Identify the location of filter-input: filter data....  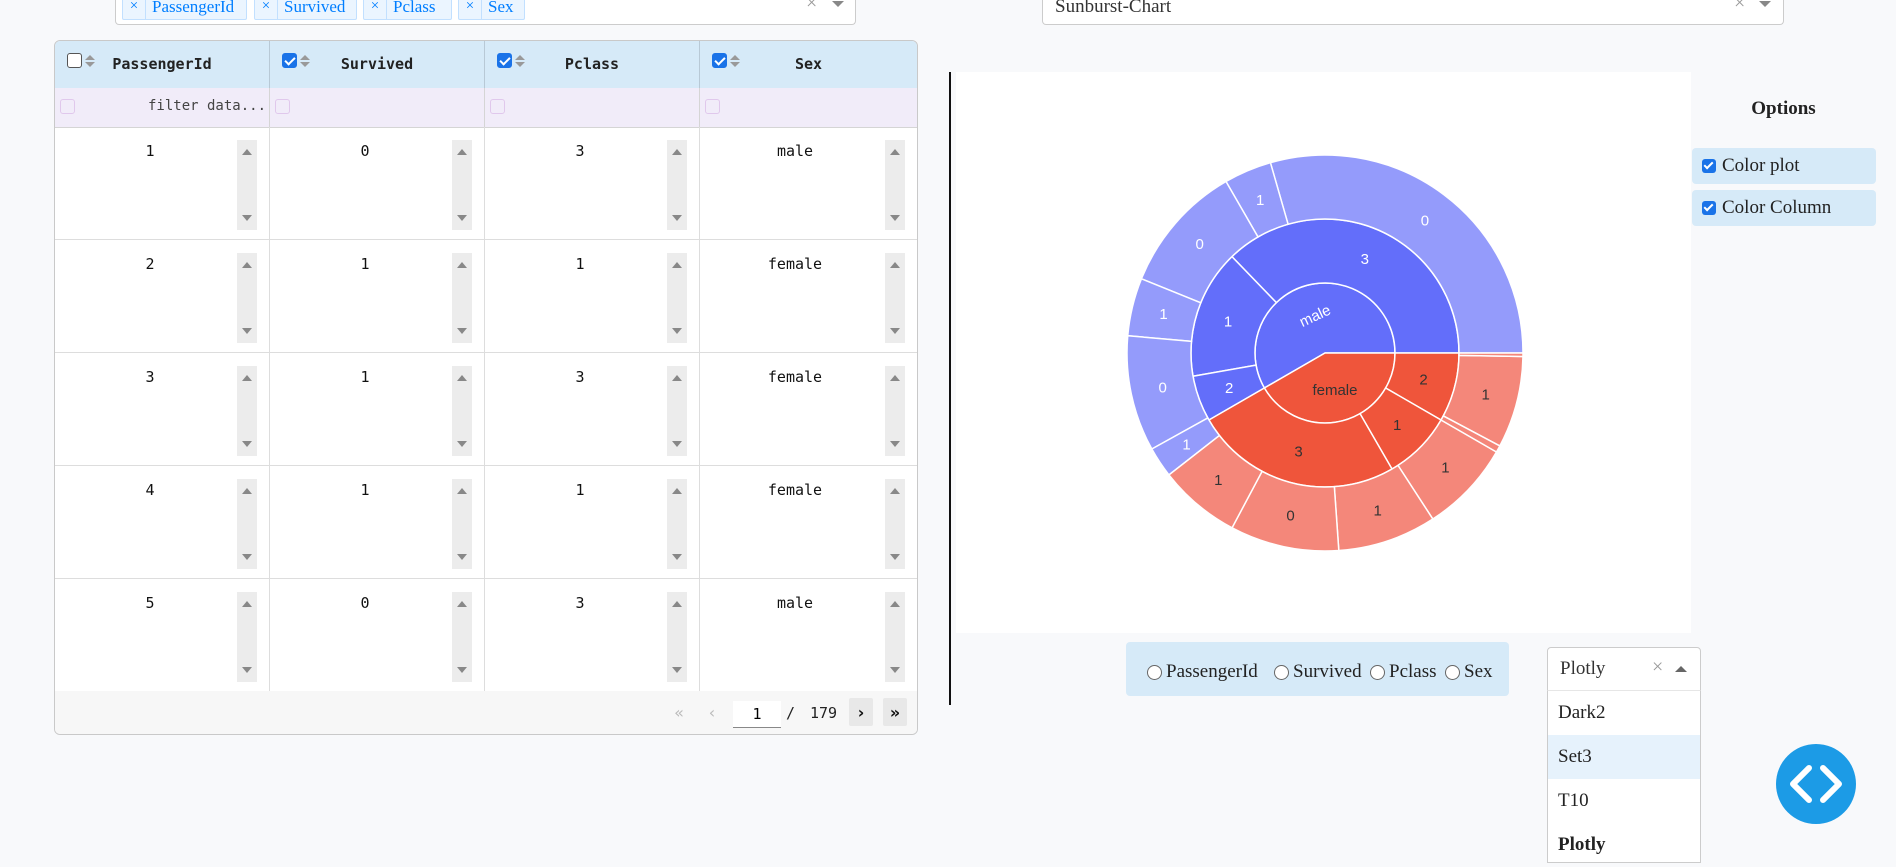
(207, 106).